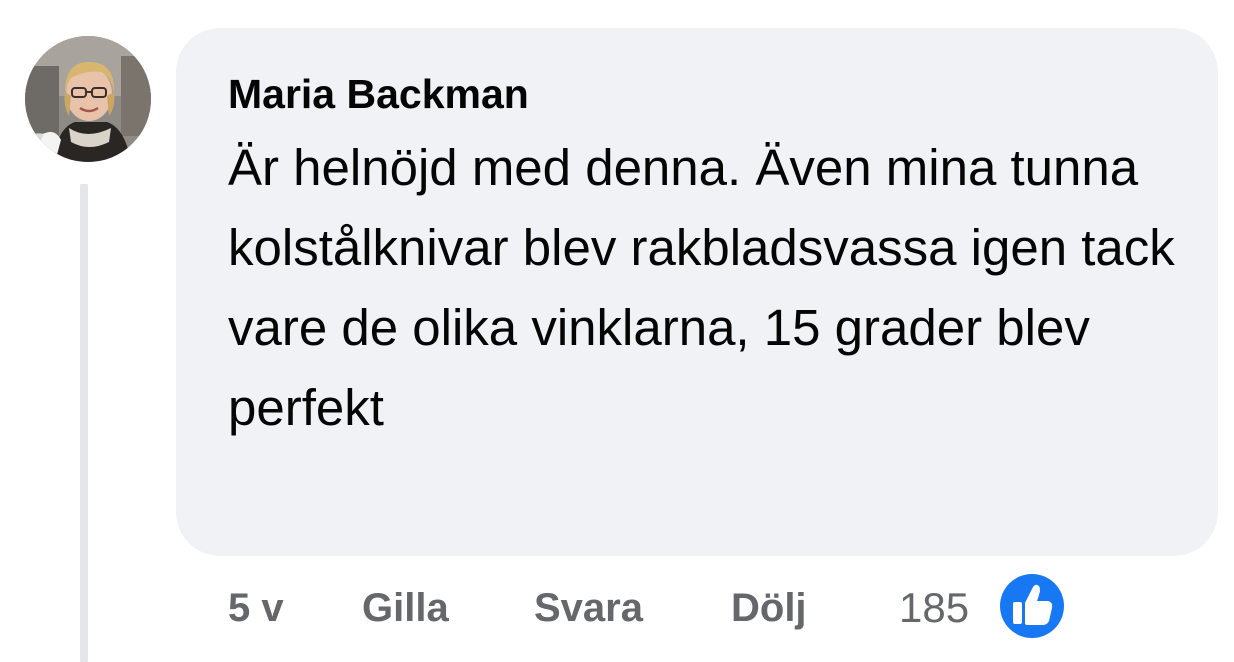 This screenshot has height=662, width=1234. Describe the element at coordinates (769, 608) in the screenshot. I see `hide-button: Dölj` at that location.